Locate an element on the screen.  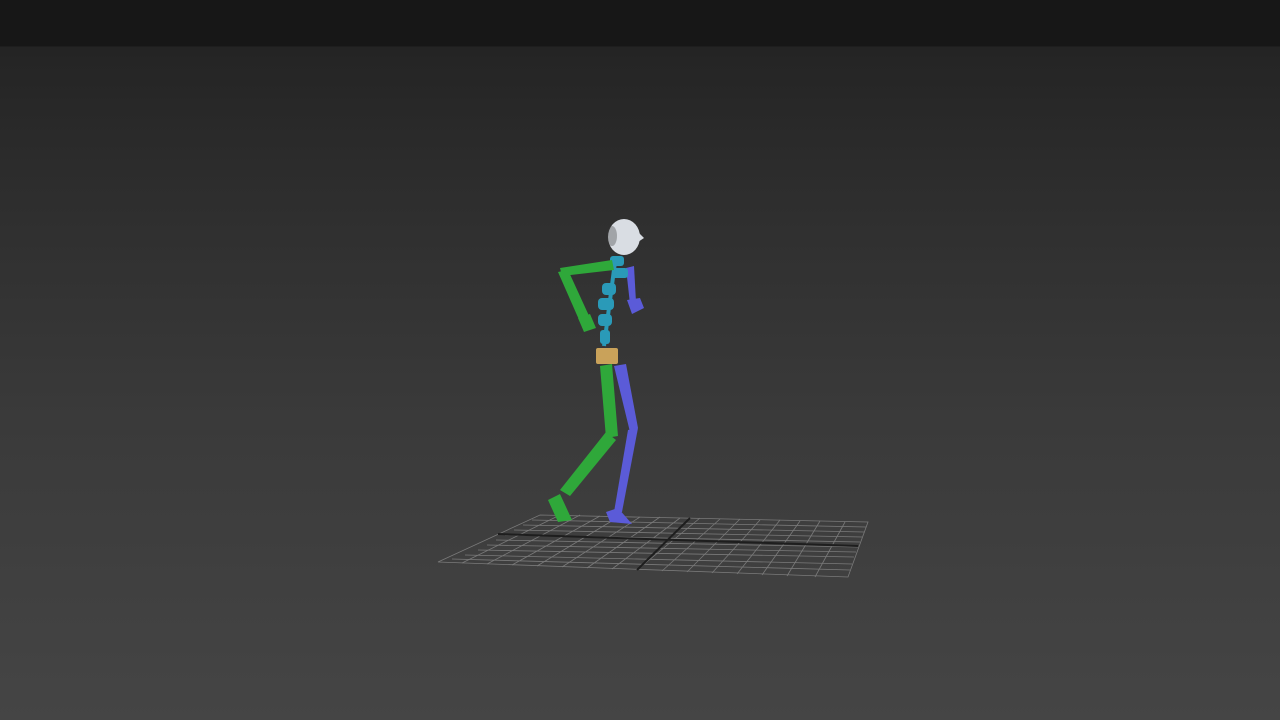
head is located at coordinates (625, 237).